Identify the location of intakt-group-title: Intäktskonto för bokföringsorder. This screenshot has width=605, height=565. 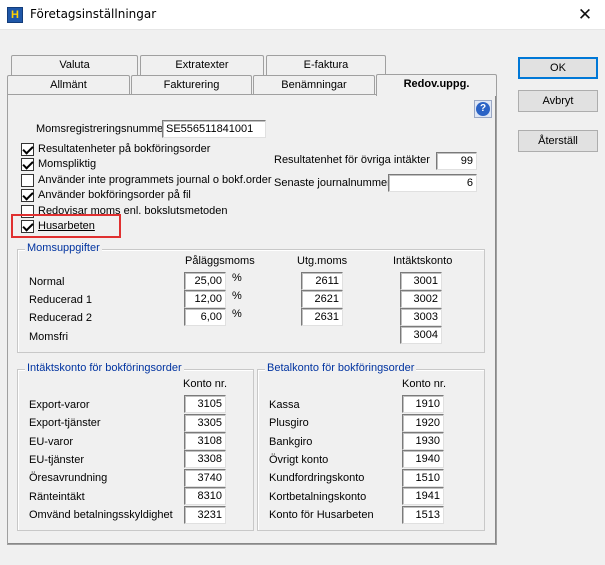
(104, 368).